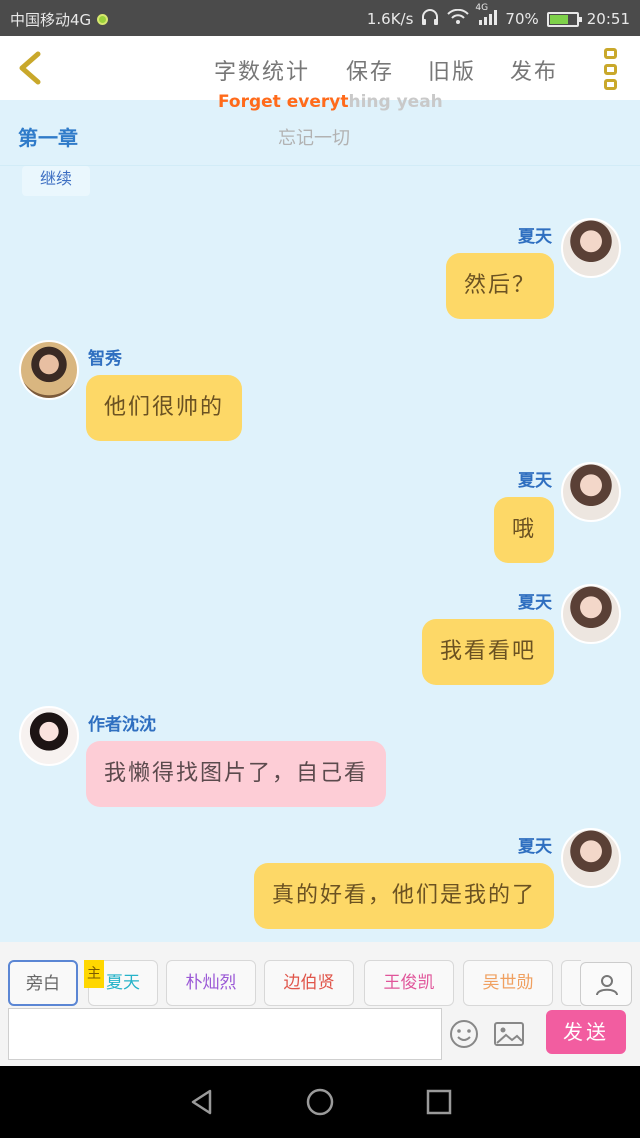 This screenshot has height=1138, width=640. What do you see at coordinates (314, 138) in the screenshot?
I see `song-lyric-chinese: 忘记一切` at bounding box center [314, 138].